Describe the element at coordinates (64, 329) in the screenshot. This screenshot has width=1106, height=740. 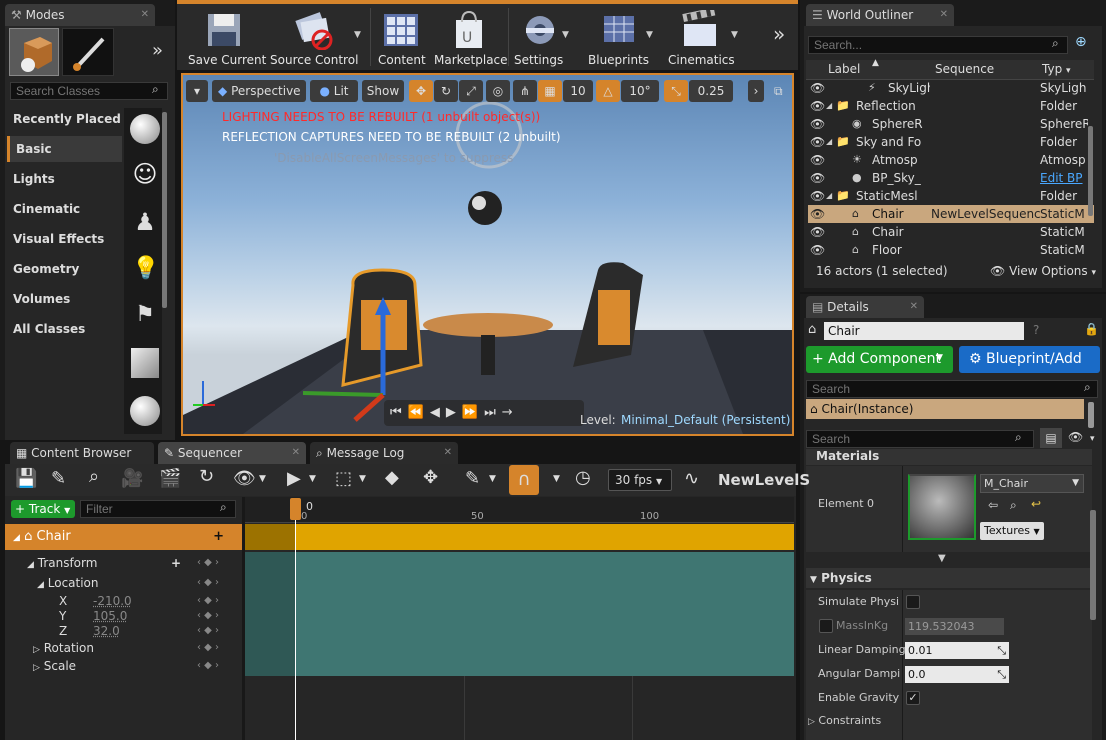
I see `mode-category-all-classes: All Classes` at that location.